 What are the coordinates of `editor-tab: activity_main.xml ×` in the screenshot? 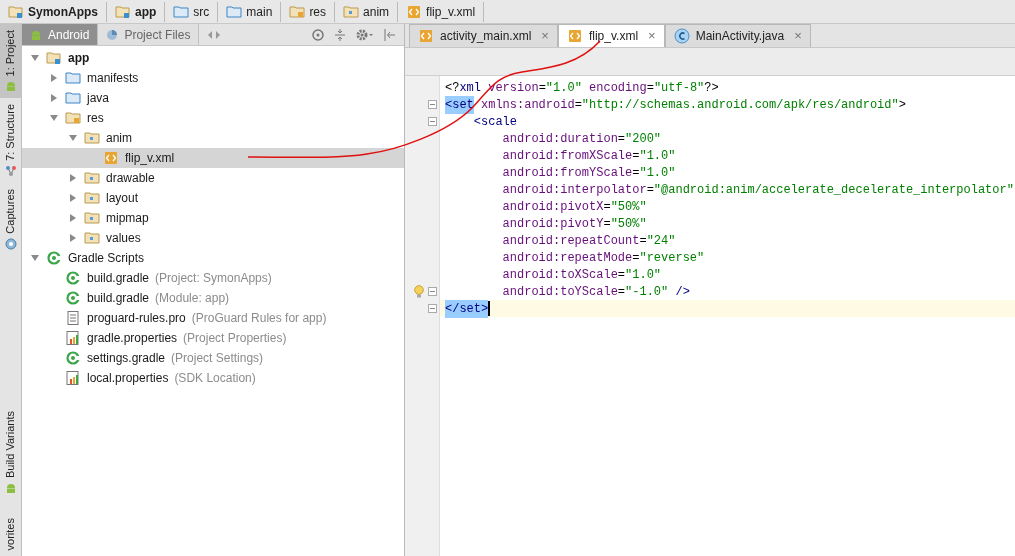 It's located at (483, 35).